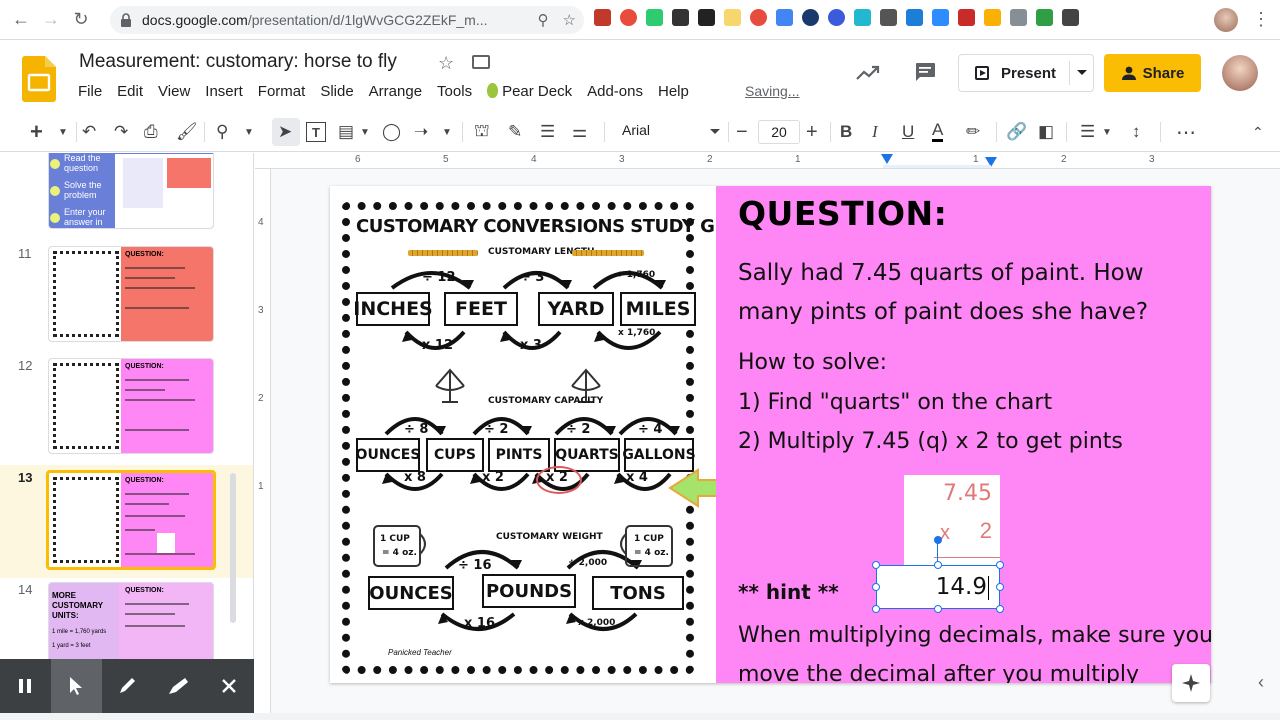  Describe the element at coordinates (1087, 132) in the screenshot. I see `align-icon: ☰` at that location.